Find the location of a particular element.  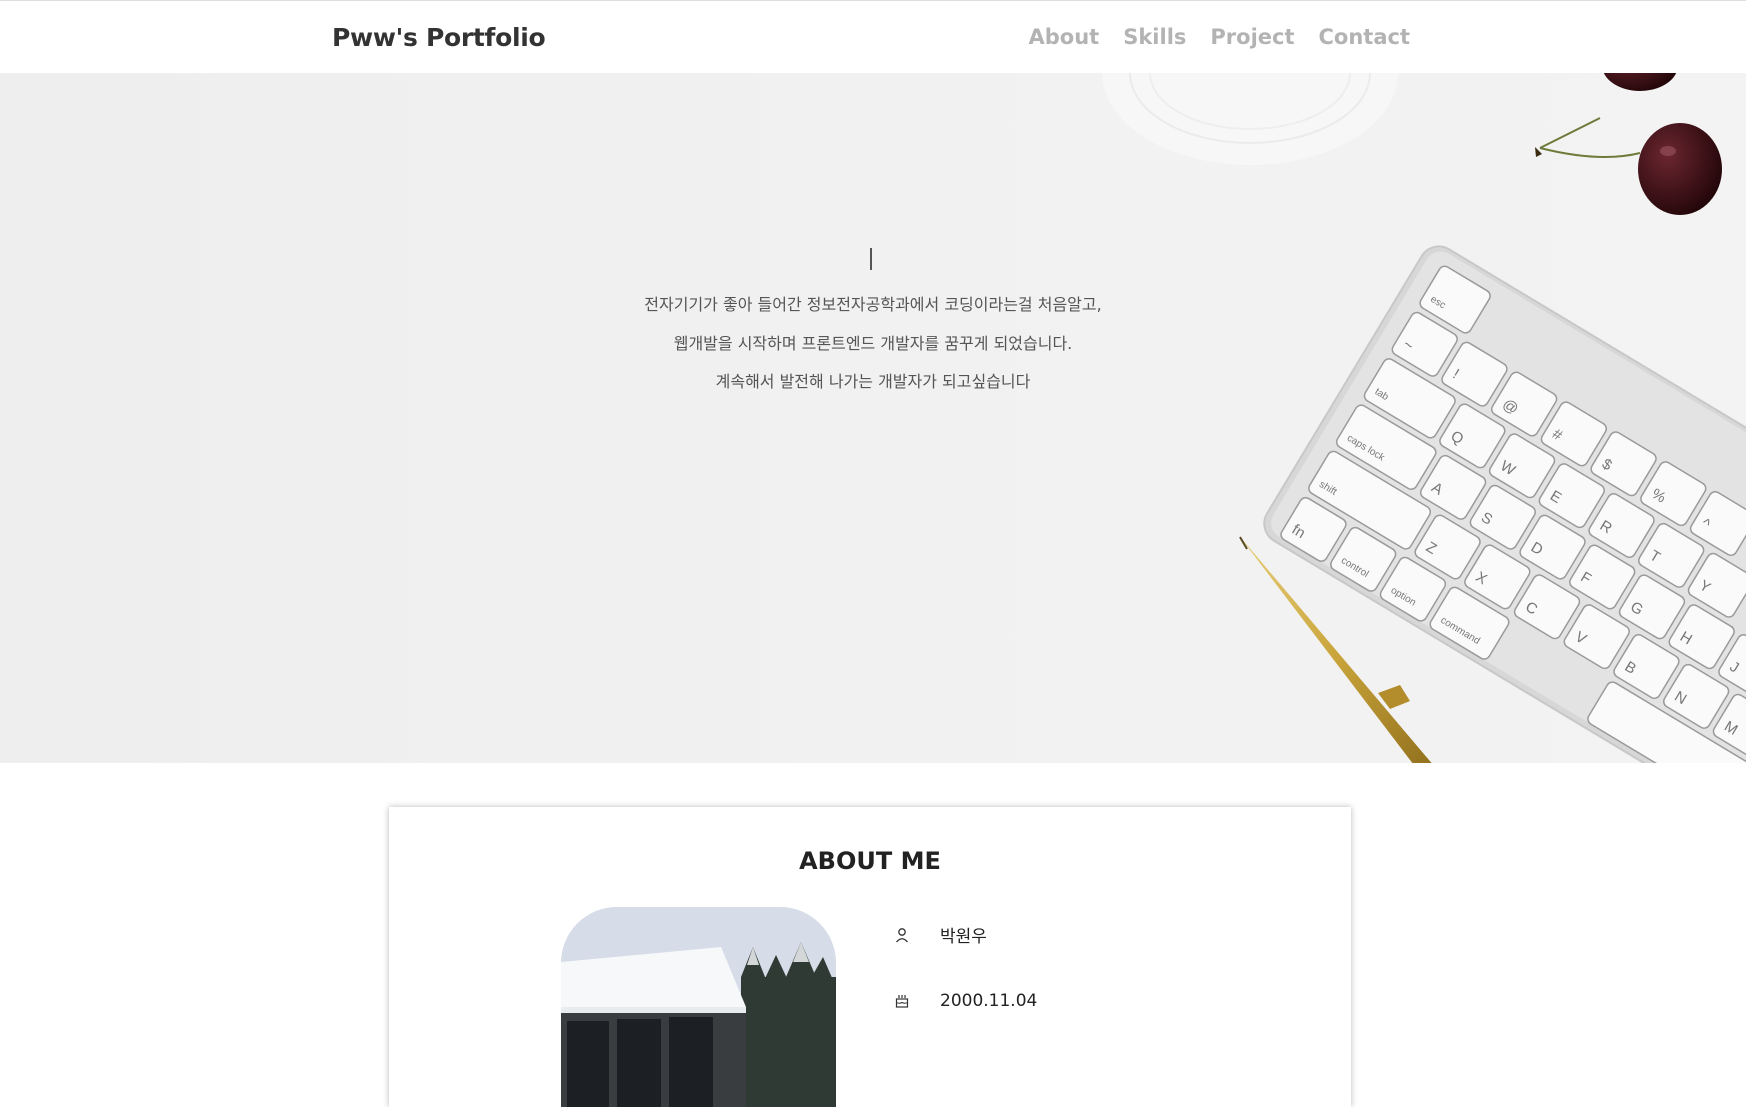

nav-link-skills: Skills is located at coordinates (1154, 37).